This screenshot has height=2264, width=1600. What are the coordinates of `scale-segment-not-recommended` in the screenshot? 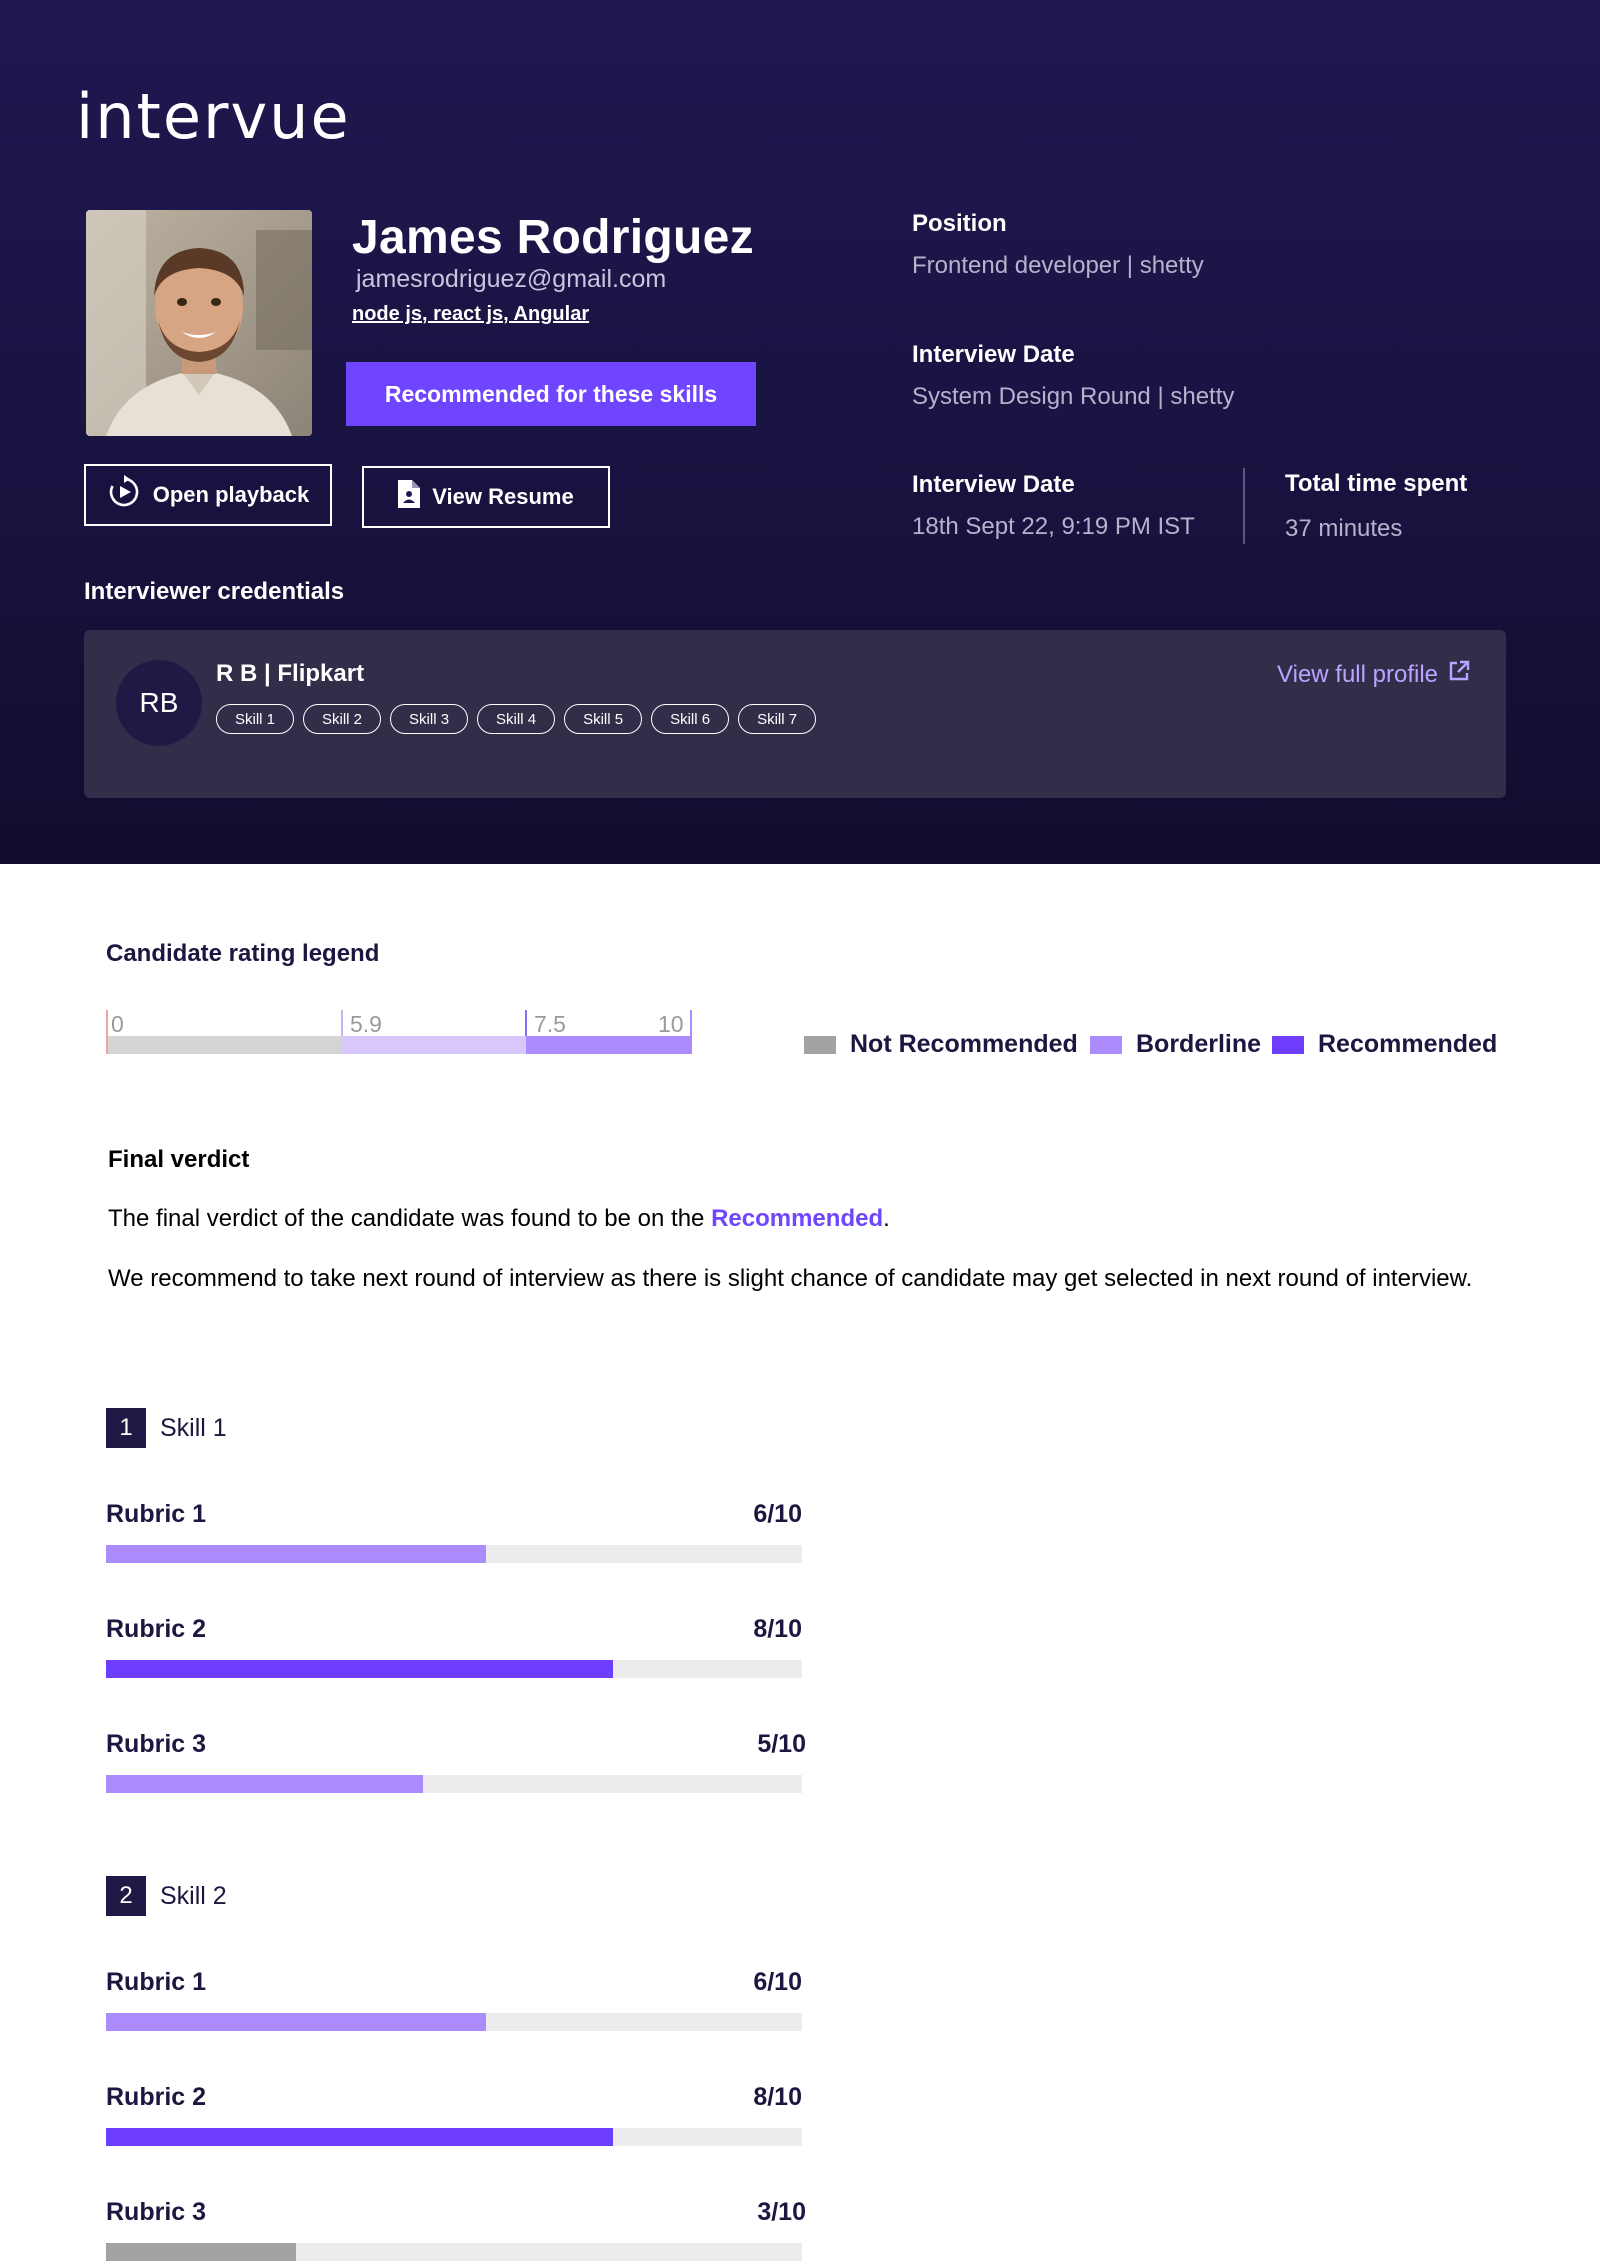 It's located at (224, 1045).